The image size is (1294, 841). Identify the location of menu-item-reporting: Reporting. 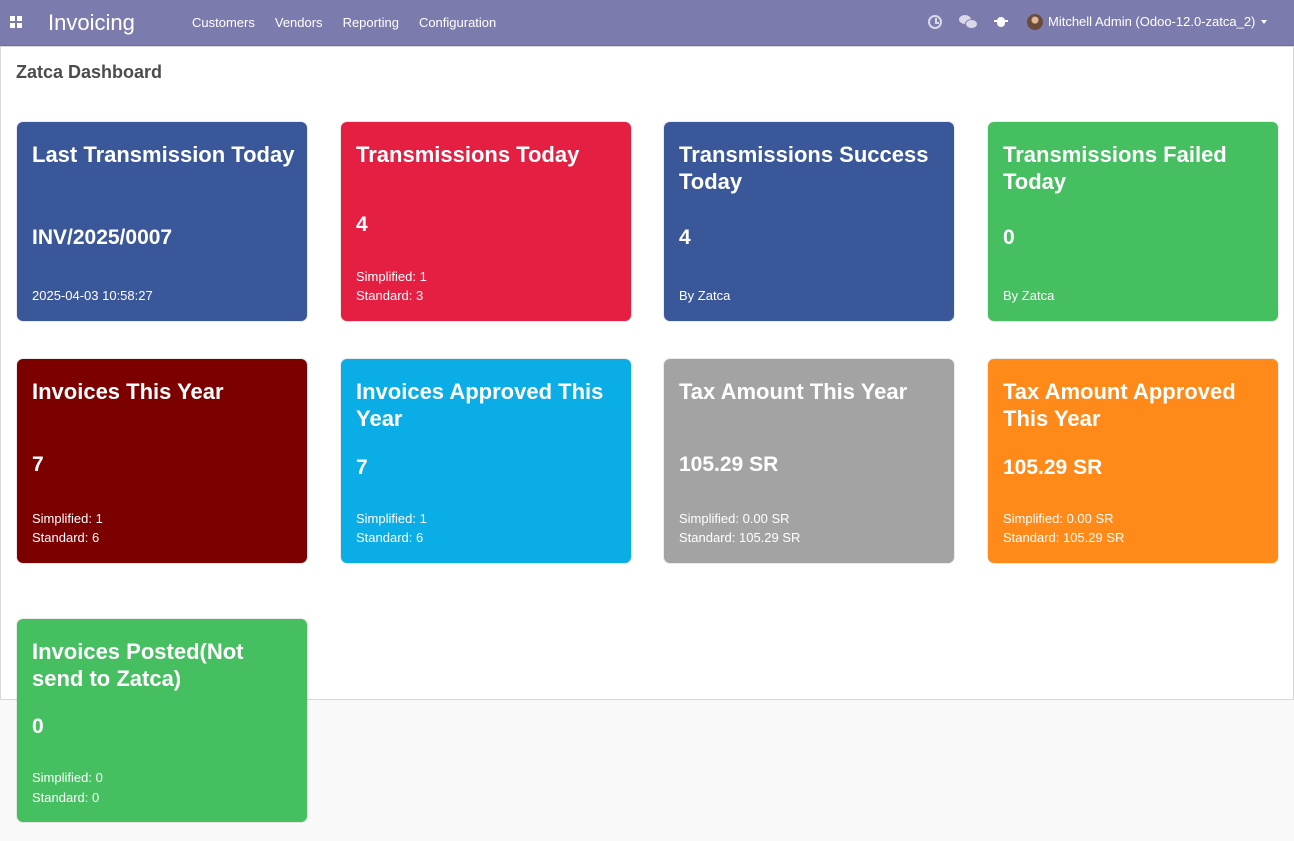
(371, 22).